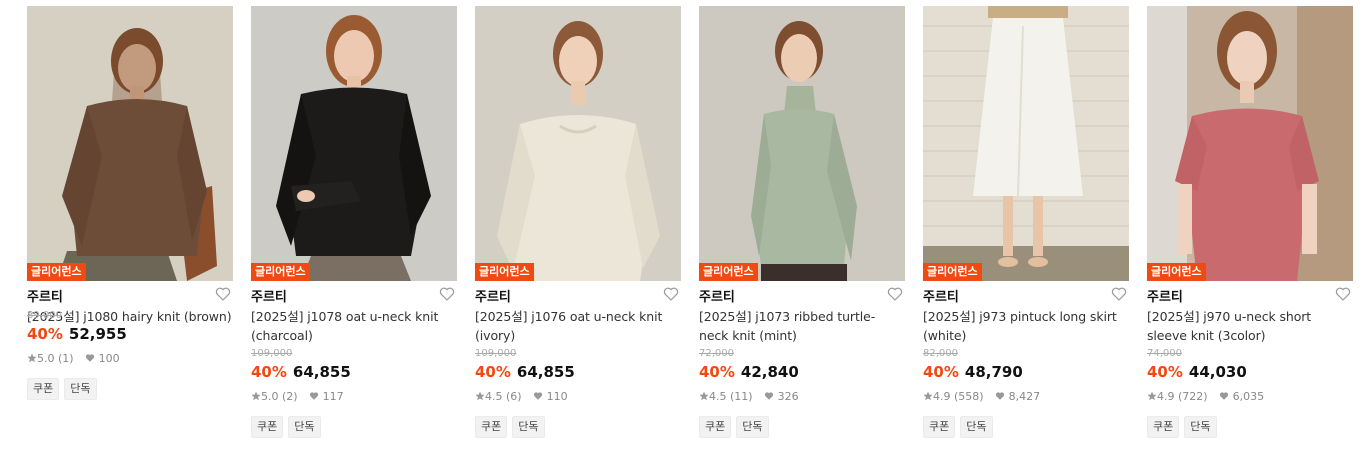  What do you see at coordinates (279, 396) in the screenshot?
I see `rating: 5.0 (2)` at bounding box center [279, 396].